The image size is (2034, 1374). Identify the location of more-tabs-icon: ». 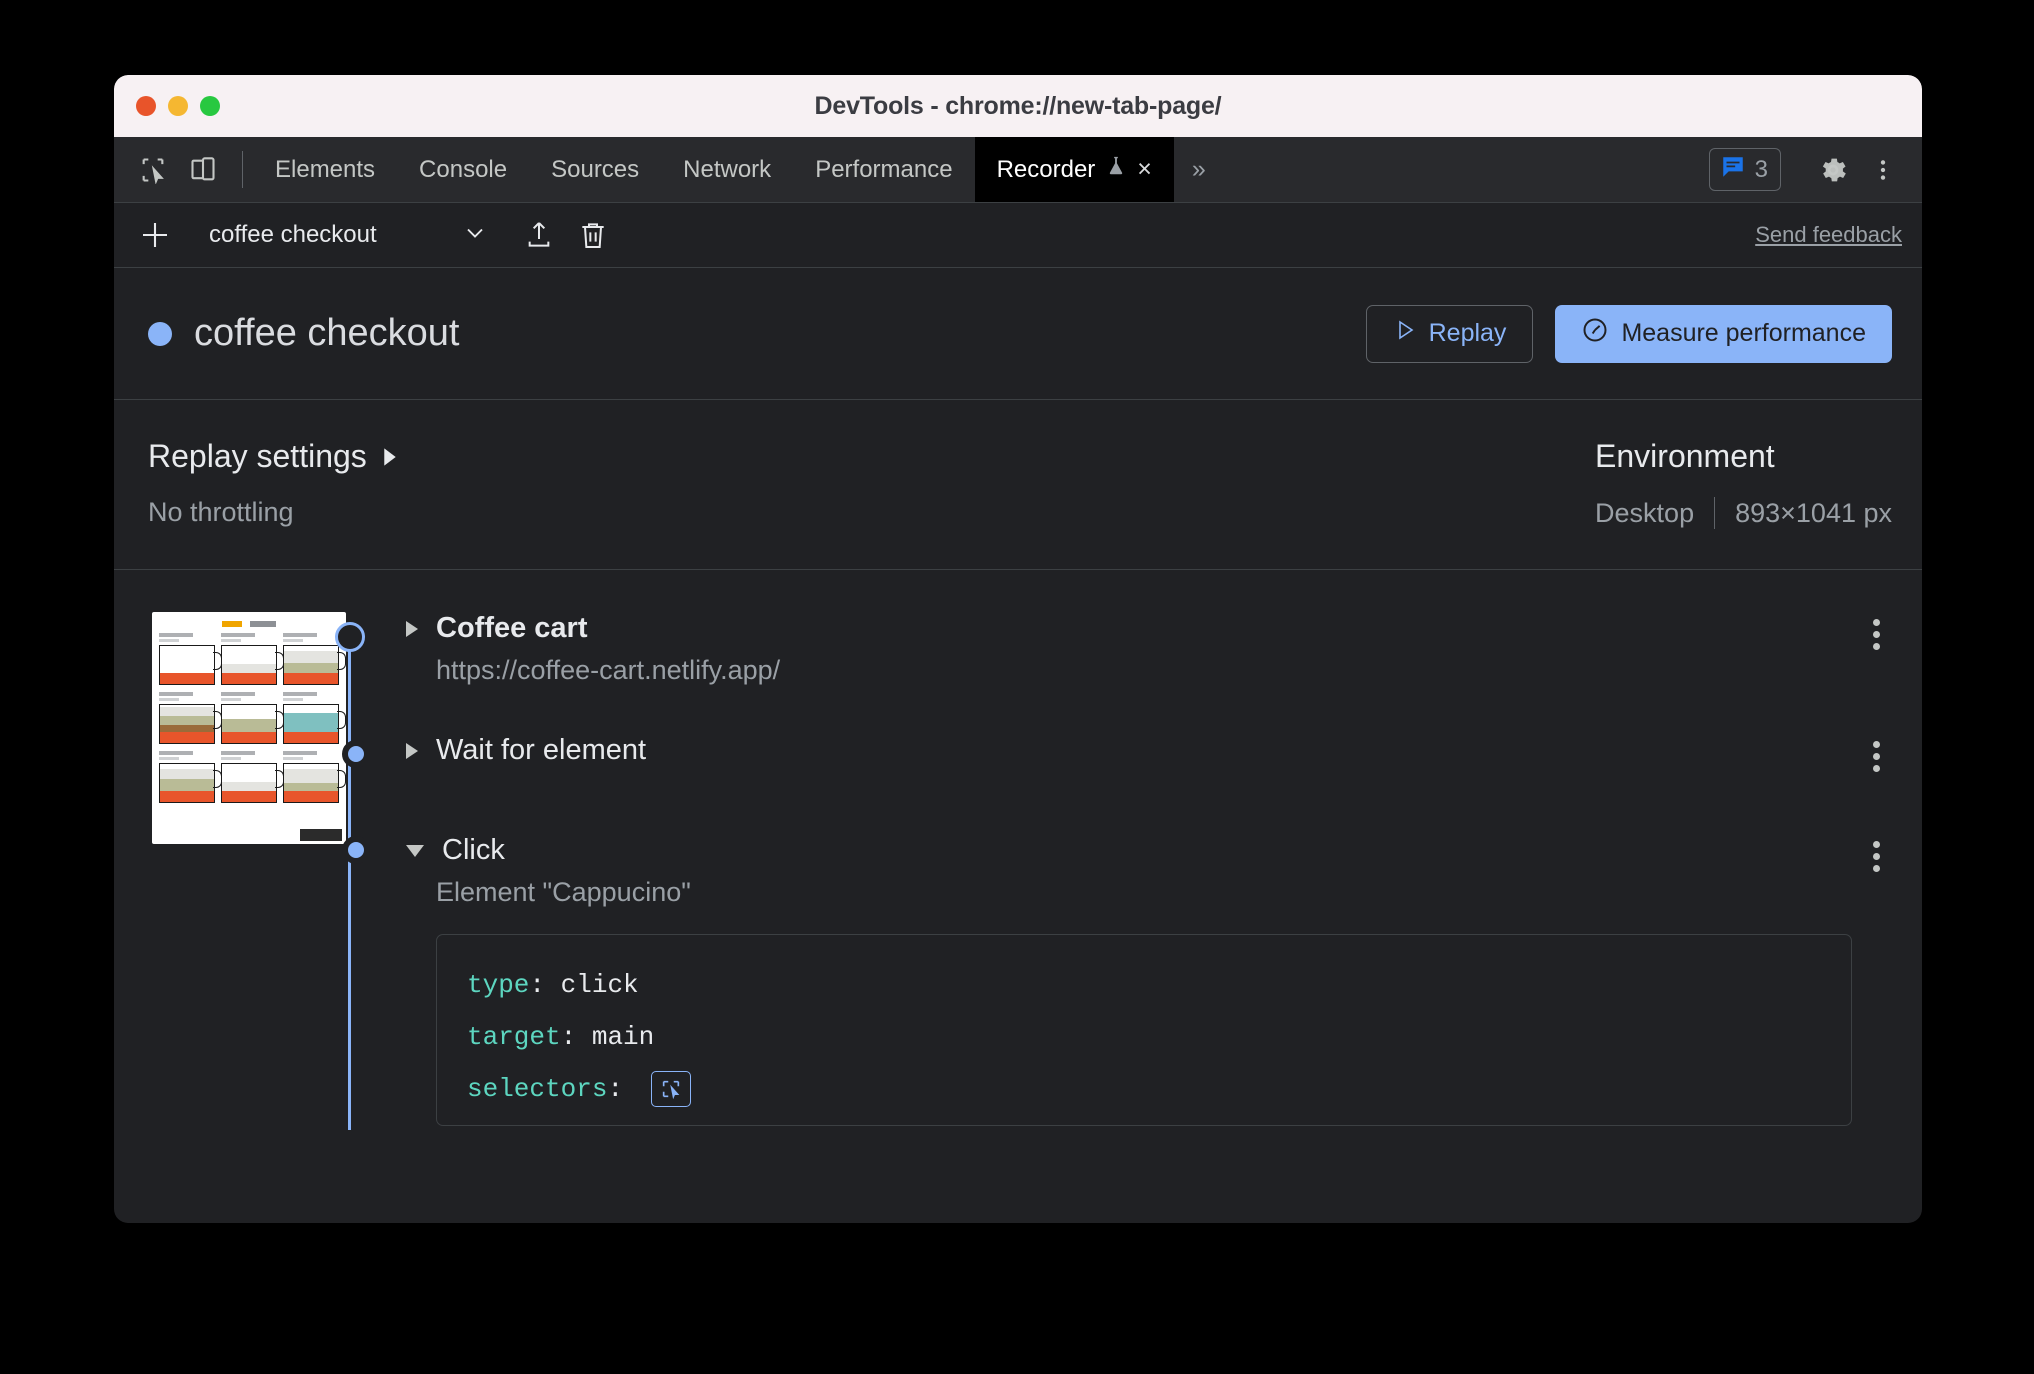
(1199, 169).